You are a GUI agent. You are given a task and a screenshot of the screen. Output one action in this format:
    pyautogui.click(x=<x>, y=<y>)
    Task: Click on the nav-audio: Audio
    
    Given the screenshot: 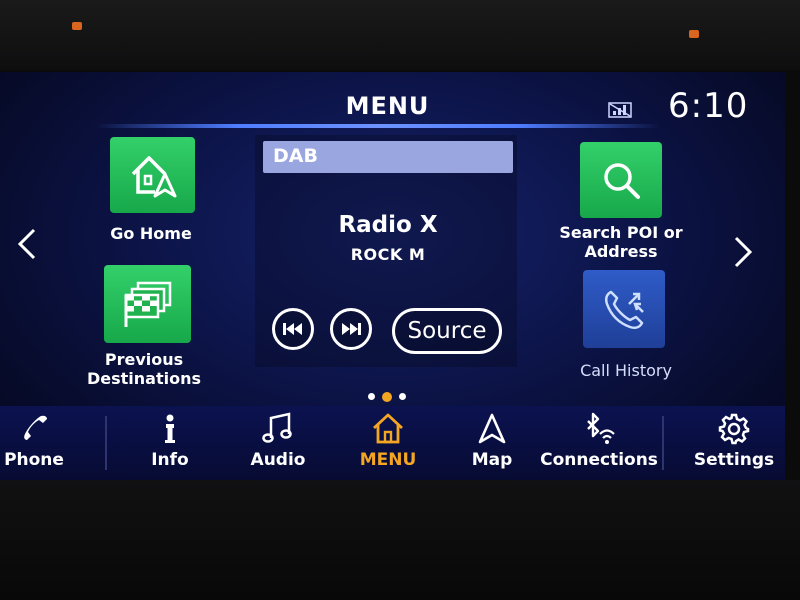 What is the action you would take?
    pyautogui.click(x=278, y=444)
    